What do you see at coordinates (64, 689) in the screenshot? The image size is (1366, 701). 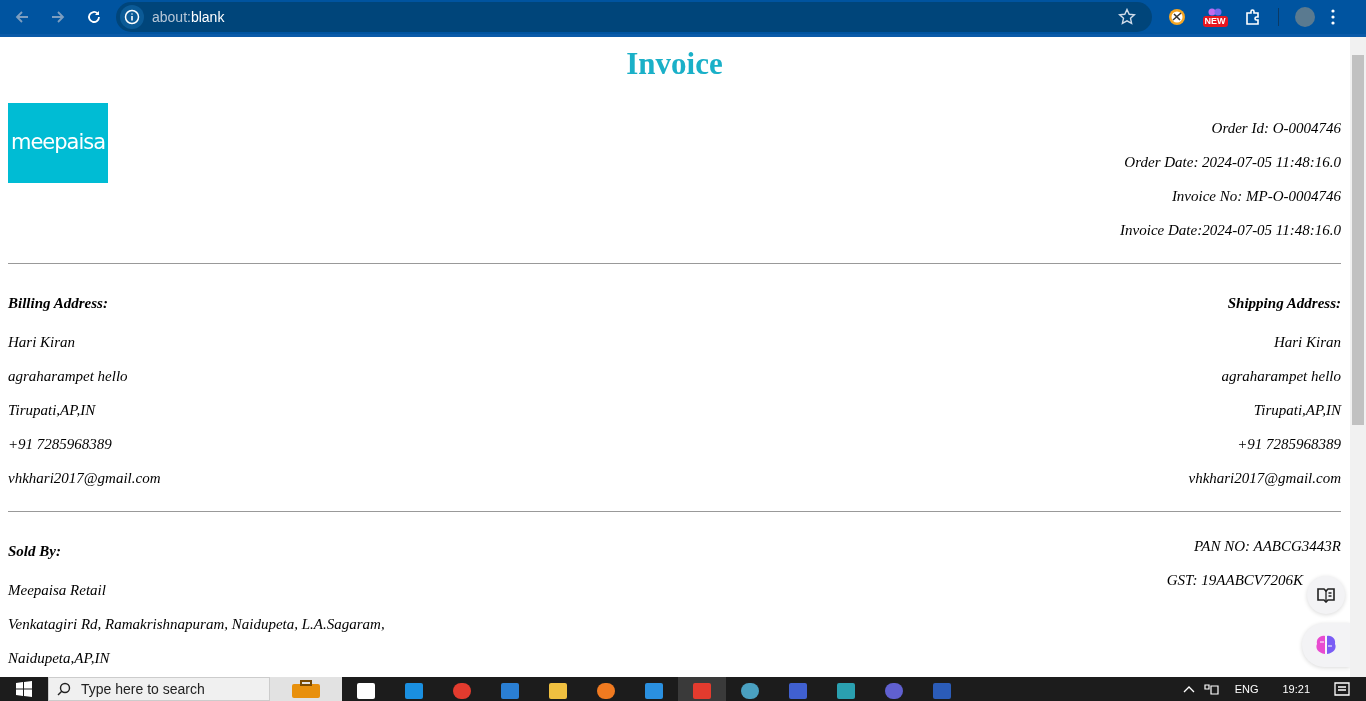 I see `search-icon` at bounding box center [64, 689].